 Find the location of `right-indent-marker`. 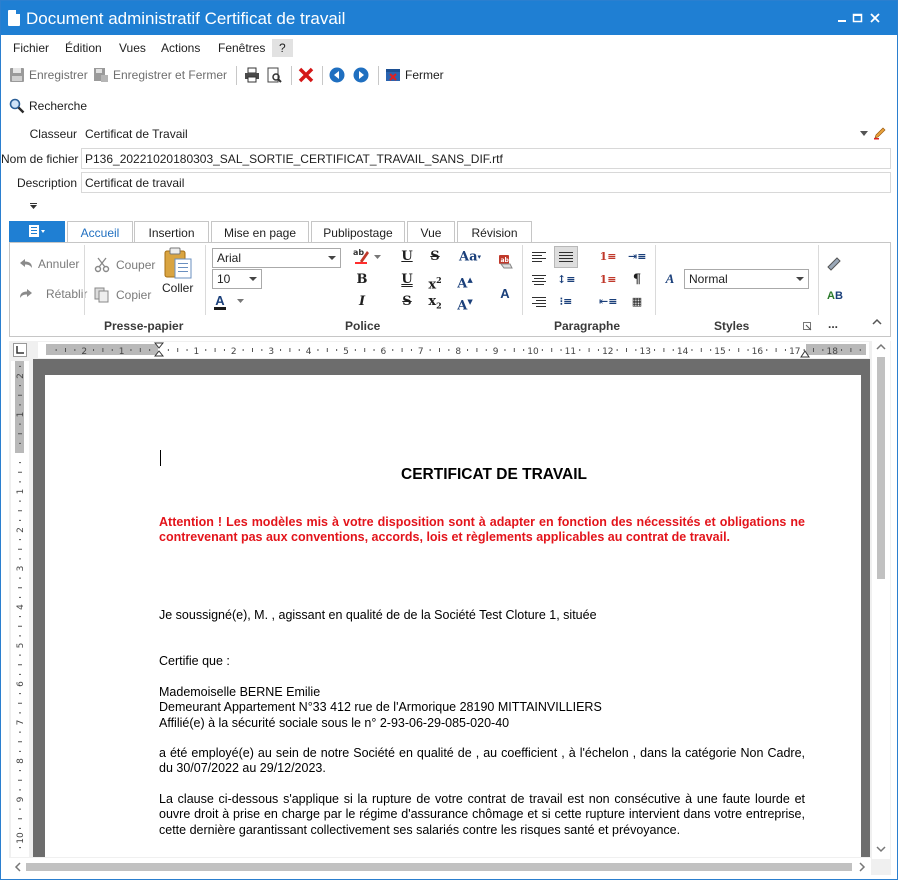

right-indent-marker is located at coordinates (805, 352).